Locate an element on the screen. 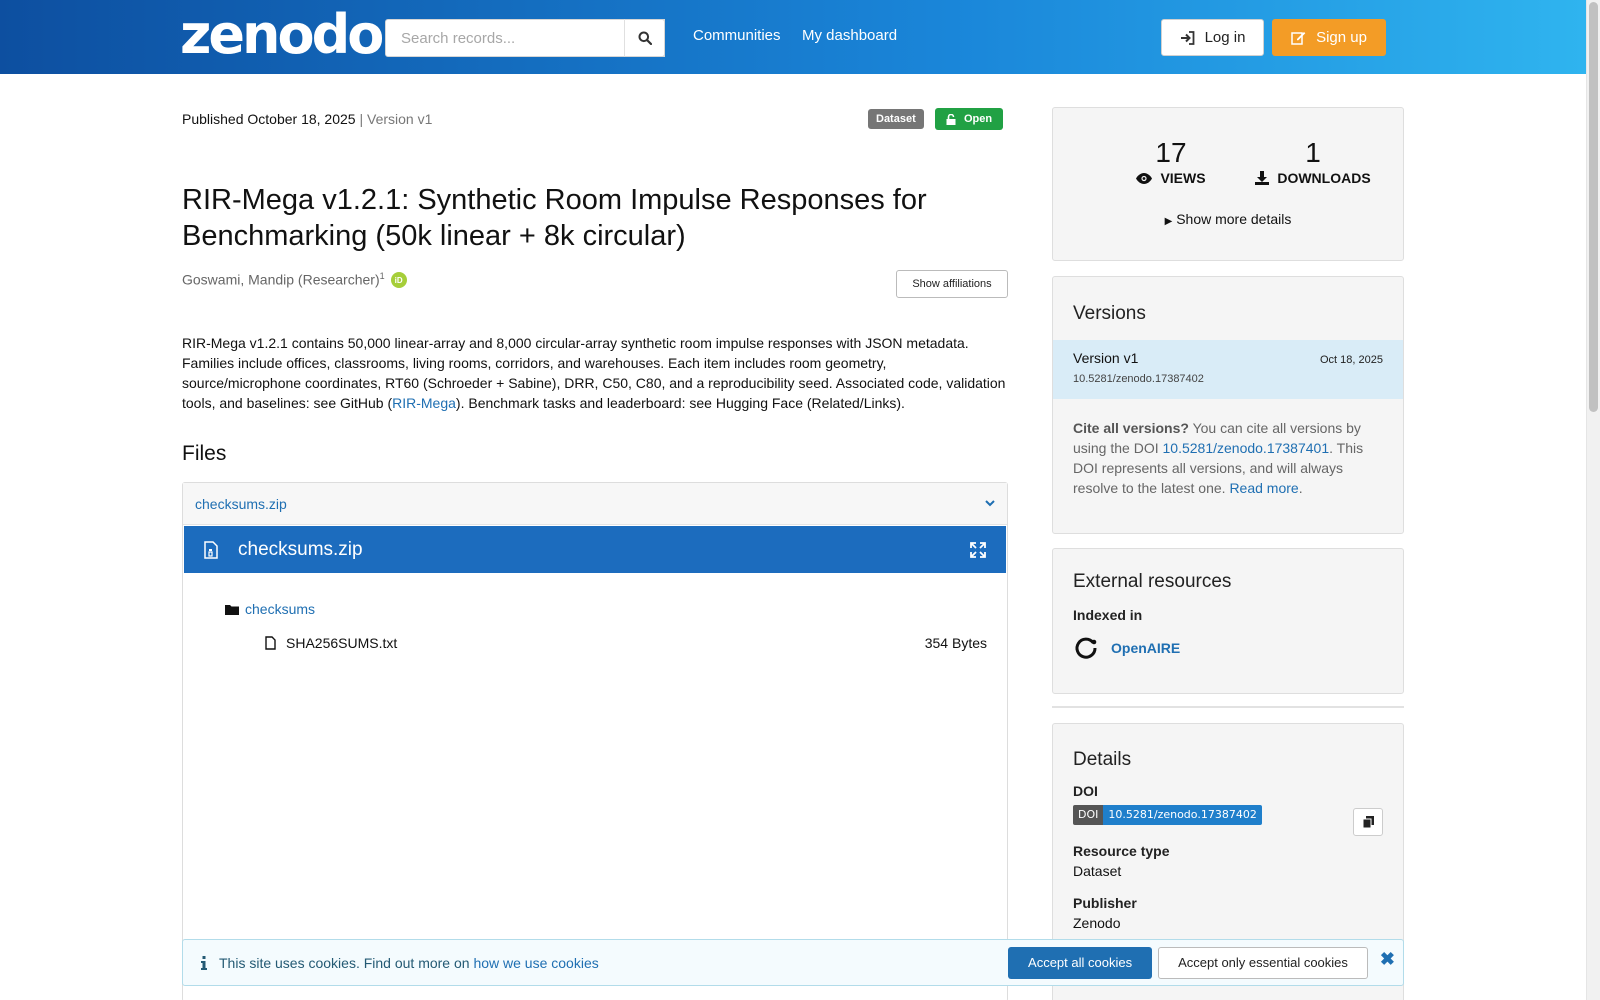 The height and width of the screenshot is (1000, 1600). unlock-icon is located at coordinates (951, 119).